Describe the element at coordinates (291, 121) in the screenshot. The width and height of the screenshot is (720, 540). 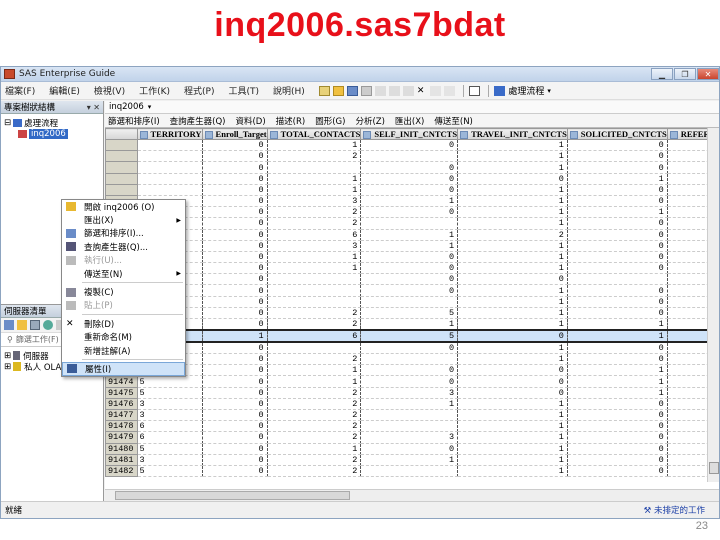
I see `describe-menu-button: 描述(R)` at that location.